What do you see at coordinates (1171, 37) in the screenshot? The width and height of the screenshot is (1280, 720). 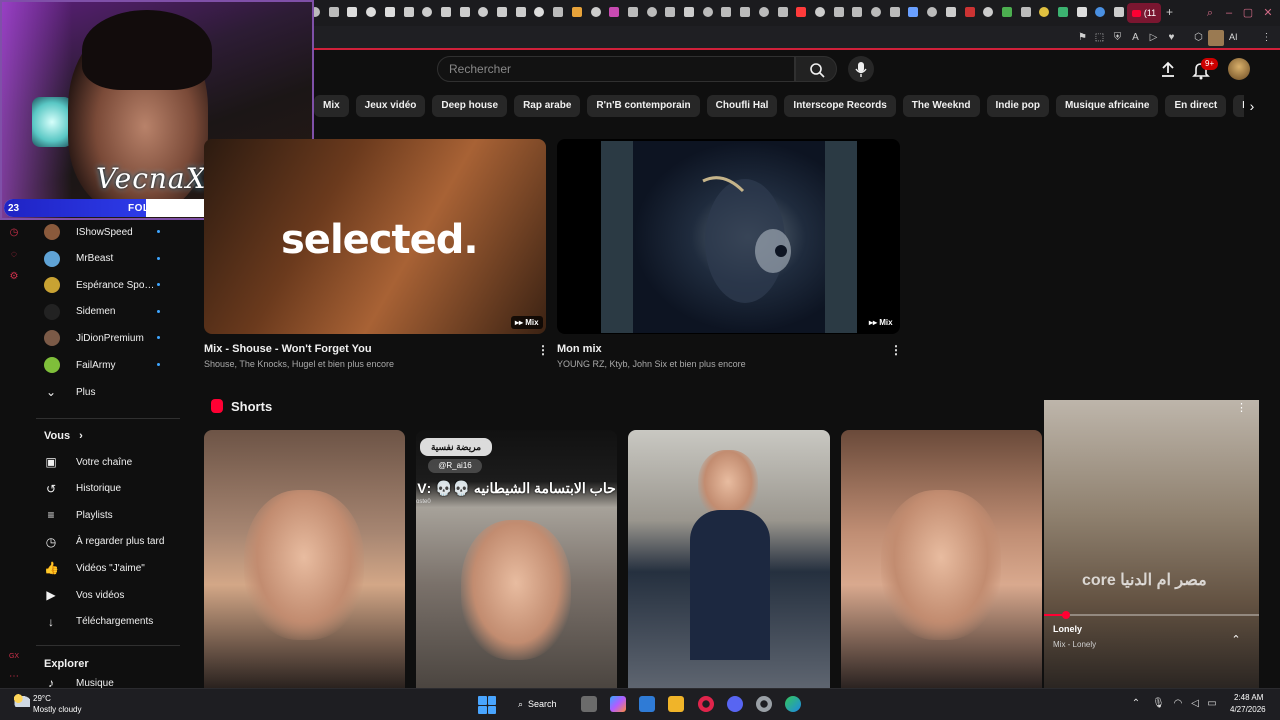 I see `heart-icon: ♥` at bounding box center [1171, 37].